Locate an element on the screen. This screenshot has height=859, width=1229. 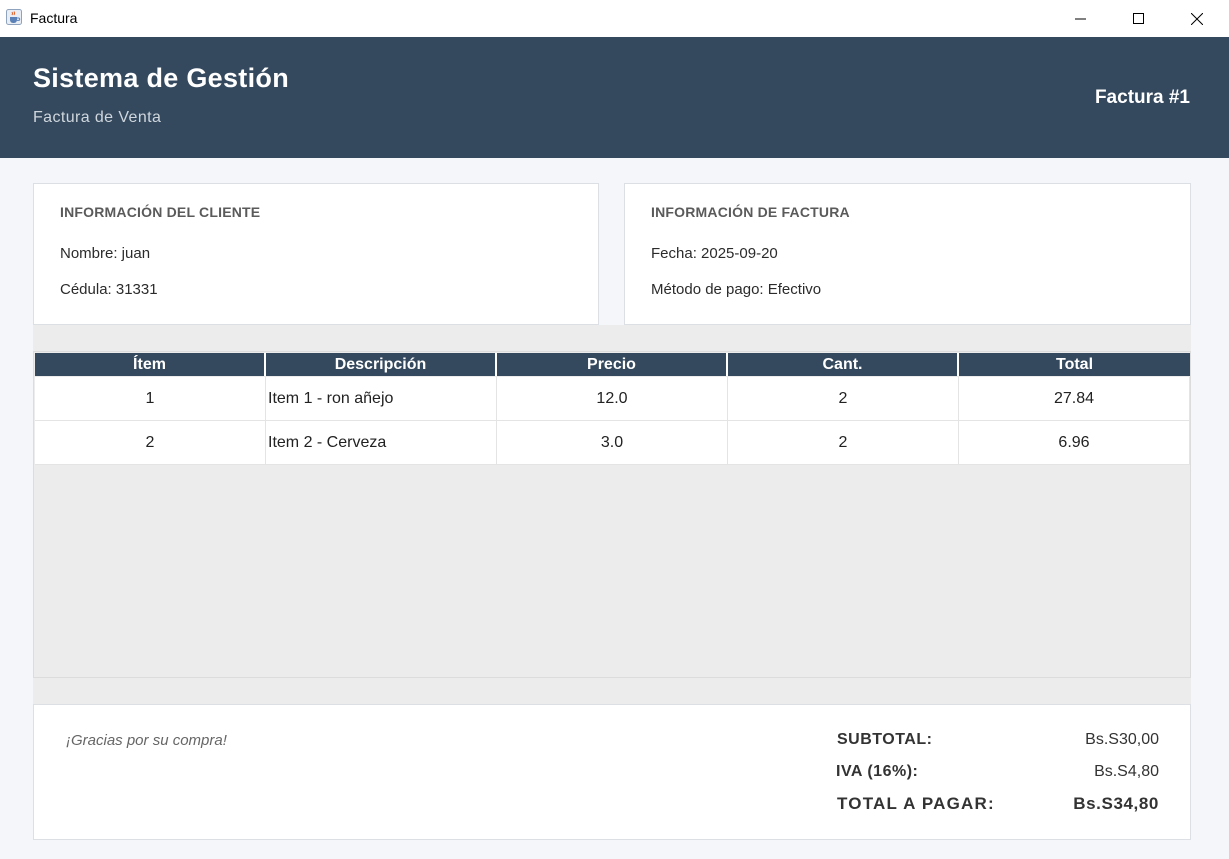
close-button is located at coordinates (1197, 18).